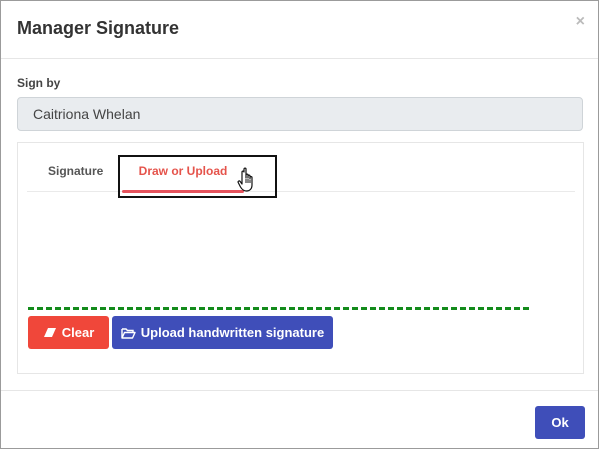 The width and height of the screenshot is (599, 449). What do you see at coordinates (98, 28) in the screenshot?
I see `modal-title: Manager Signature` at bounding box center [98, 28].